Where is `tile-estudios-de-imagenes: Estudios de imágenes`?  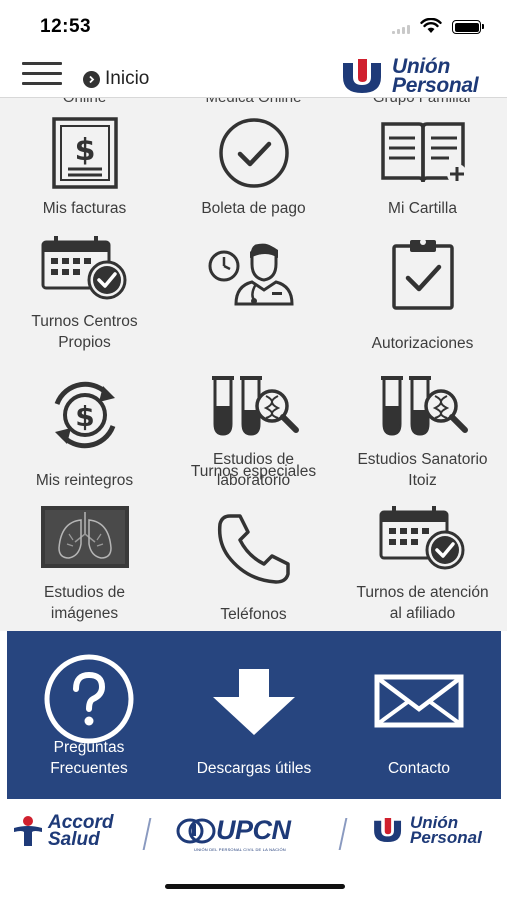
tile-estudios-de-imagenes: Estudios de imágenes is located at coordinates (84, 564).